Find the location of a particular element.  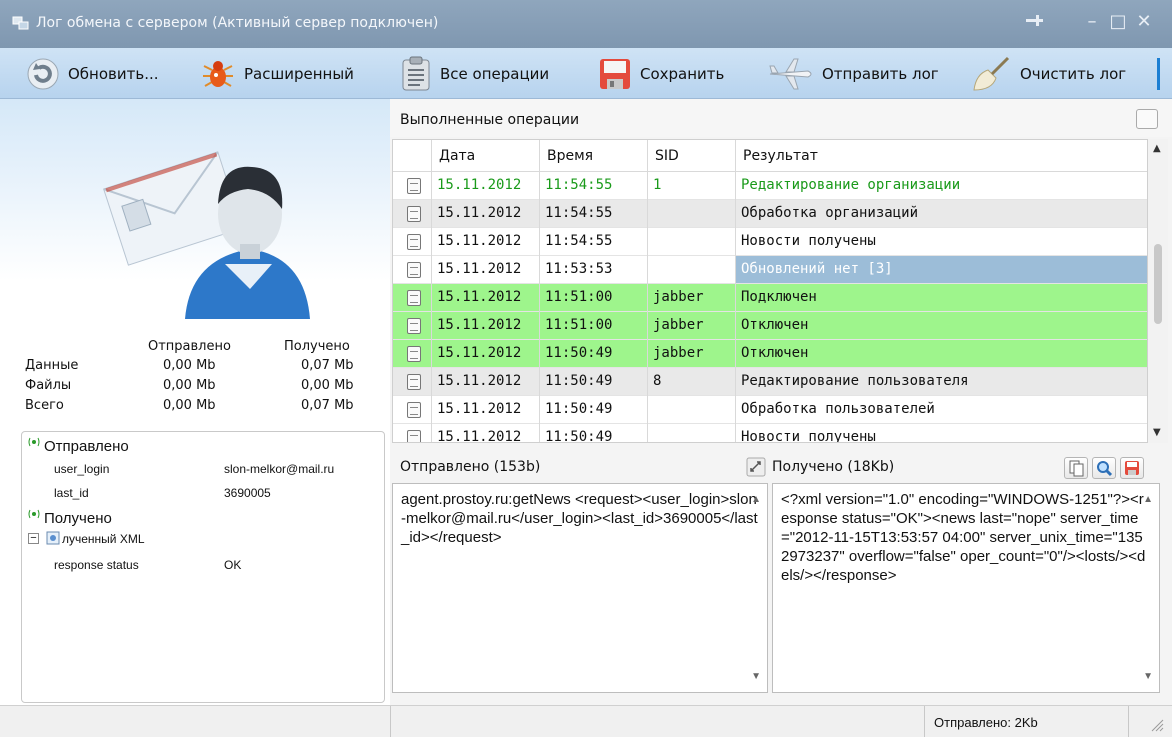

cell-result: Редактирование организации is located at coordinates (851, 185).